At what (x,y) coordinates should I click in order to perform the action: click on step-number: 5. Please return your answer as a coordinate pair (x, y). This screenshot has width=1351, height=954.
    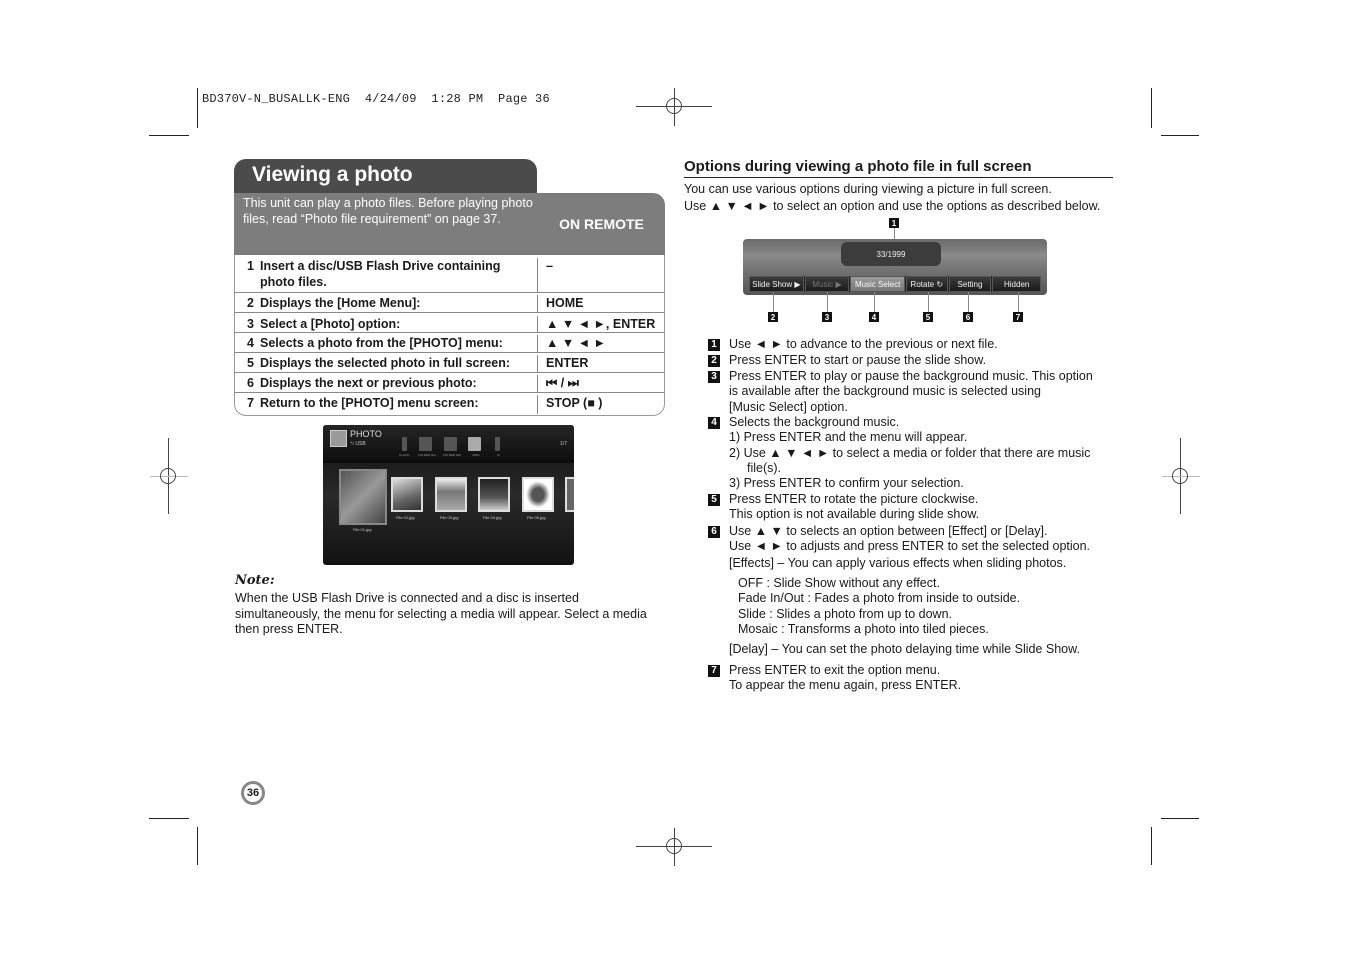
    Looking at the image, I should click on (250, 363).